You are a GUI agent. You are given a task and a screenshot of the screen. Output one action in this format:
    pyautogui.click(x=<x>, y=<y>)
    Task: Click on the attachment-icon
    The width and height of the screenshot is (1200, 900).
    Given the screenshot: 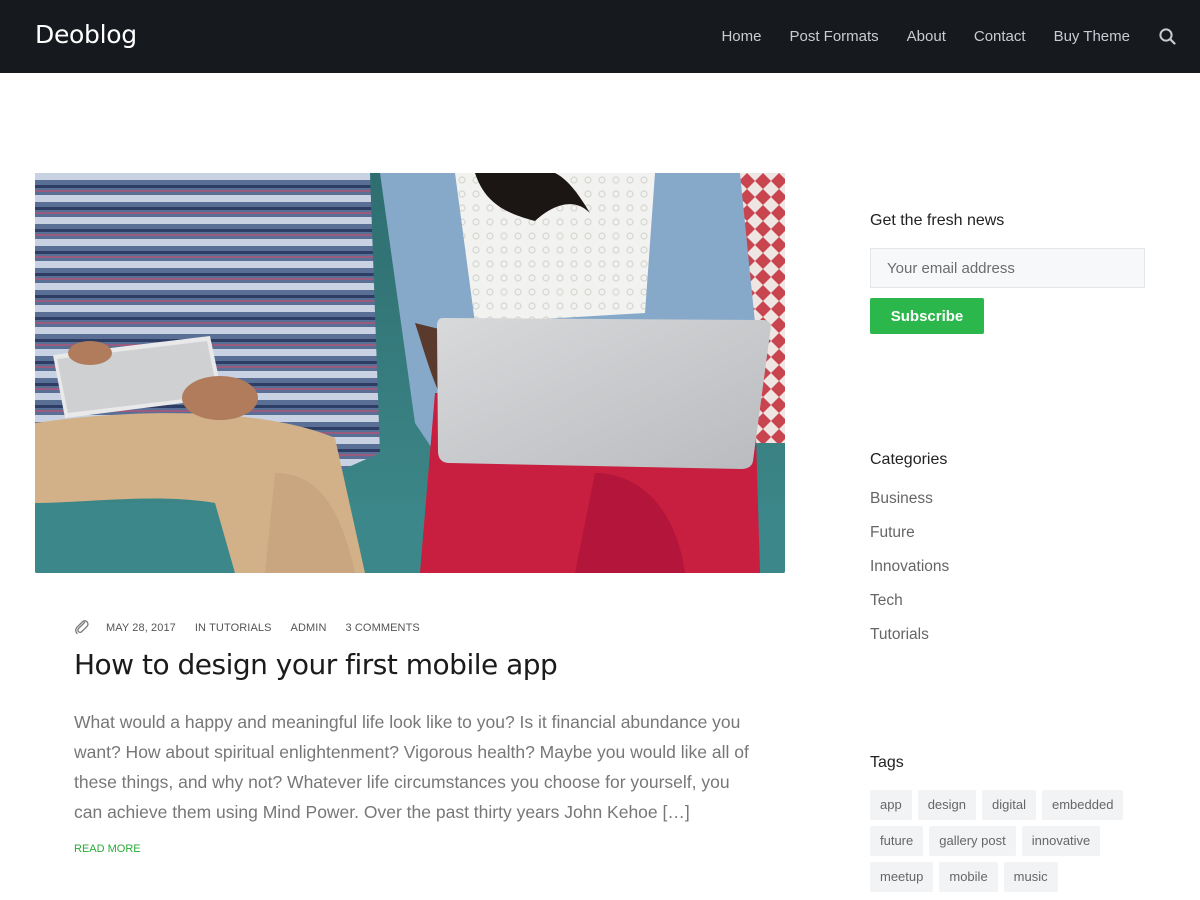 What is the action you would take?
    pyautogui.click(x=83, y=628)
    